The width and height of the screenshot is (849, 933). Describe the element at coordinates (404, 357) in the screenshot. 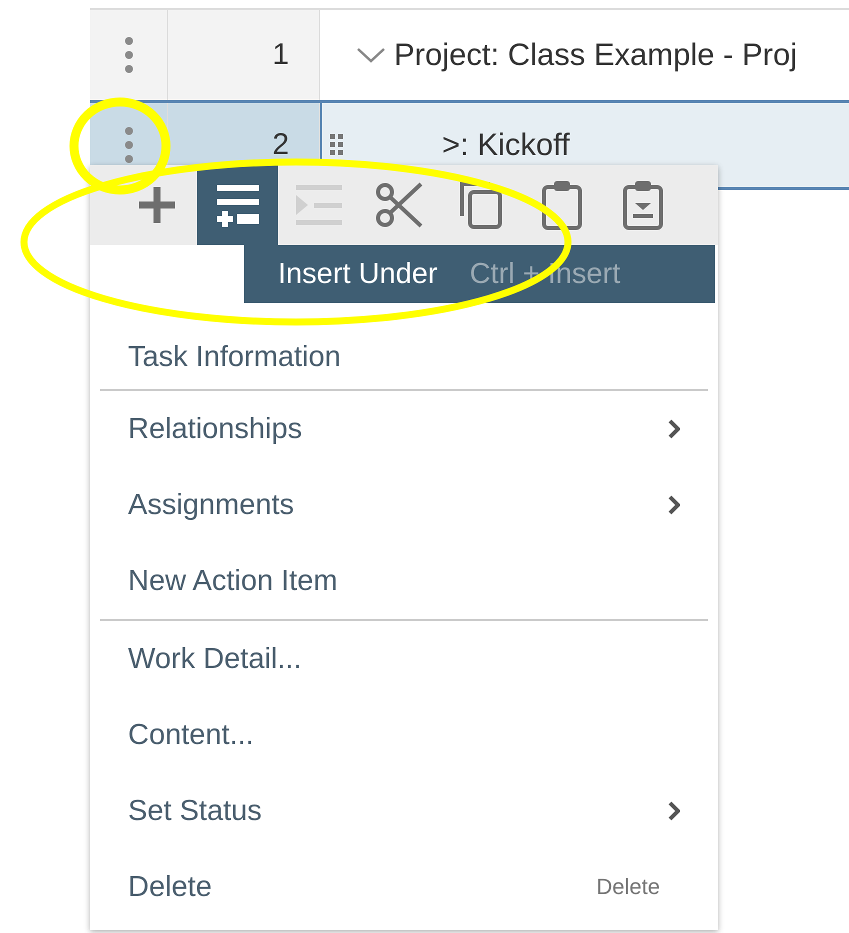

I see `menu-item: Task Information` at that location.